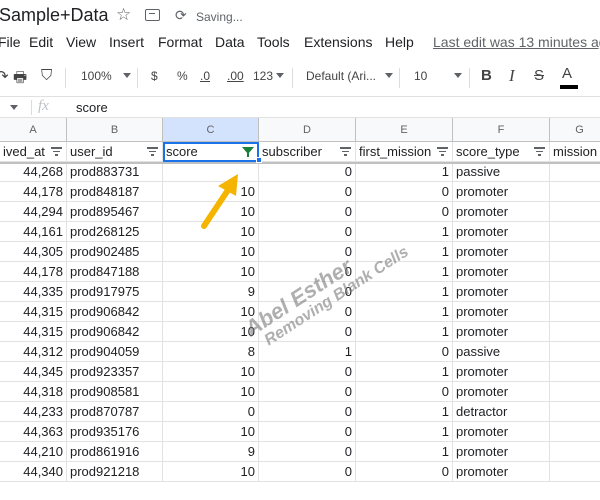 The height and width of the screenshot is (500, 600). What do you see at coordinates (33, 412) in the screenshot?
I see `cell-received-at: 44,233` at bounding box center [33, 412].